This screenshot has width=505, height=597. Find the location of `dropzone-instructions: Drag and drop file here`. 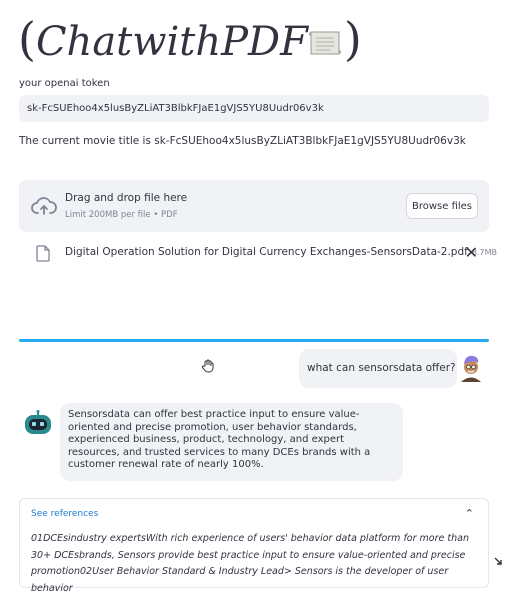

dropzone-instructions: Drag and drop file here is located at coordinates (126, 198).